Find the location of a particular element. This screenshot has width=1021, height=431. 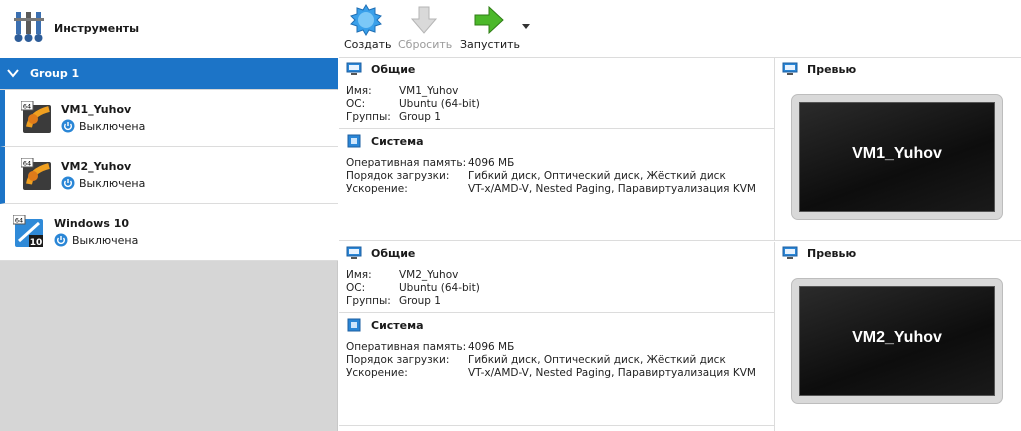

preview-pane-vm1: Превью VM1_Yuhov is located at coordinates (897, 149).